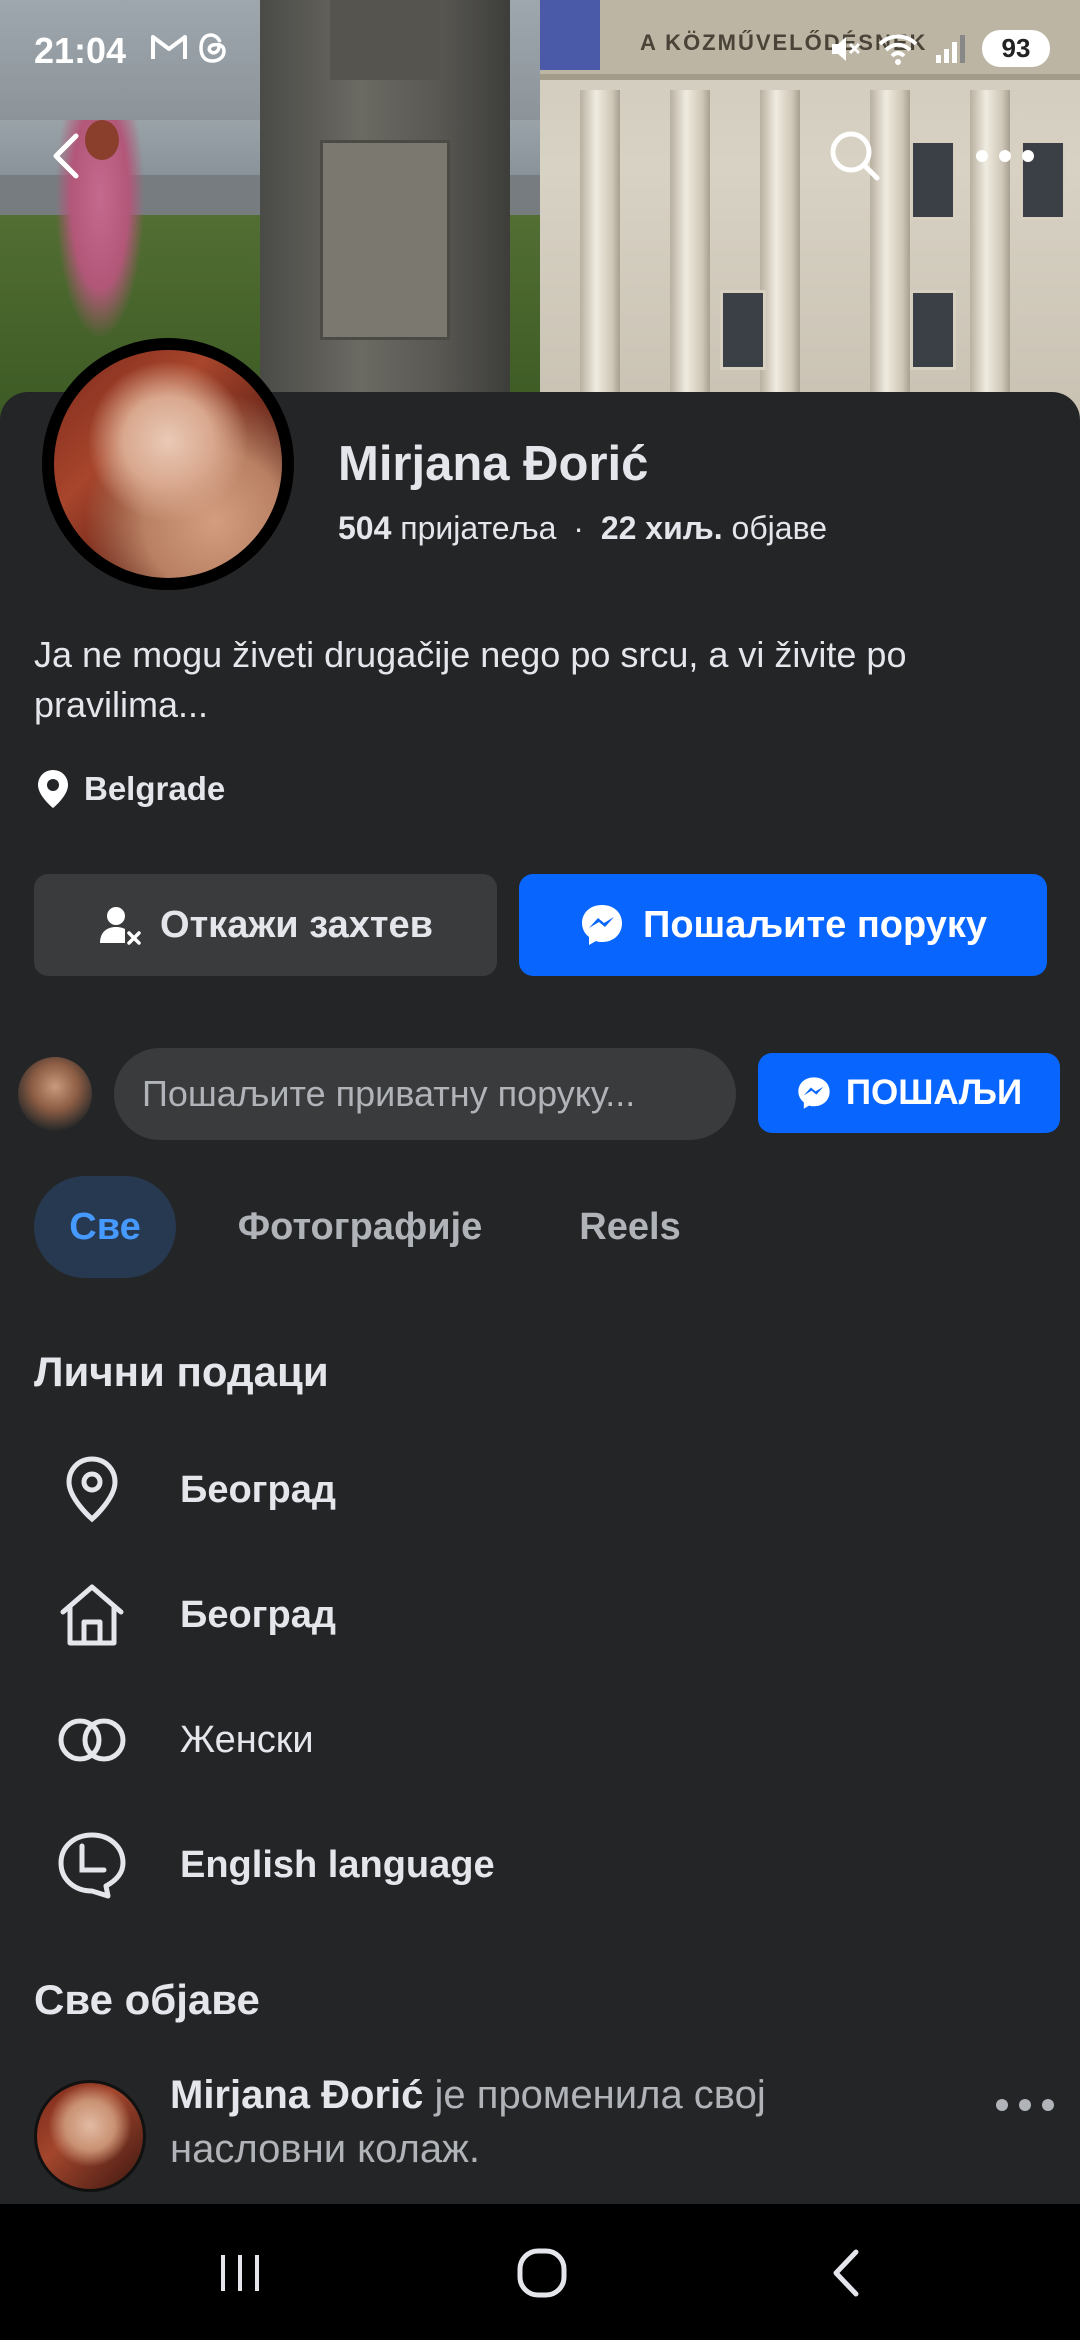 The width and height of the screenshot is (1080, 2340). Describe the element at coordinates (66, 156) in the screenshot. I see `back-arrow-icon` at that location.